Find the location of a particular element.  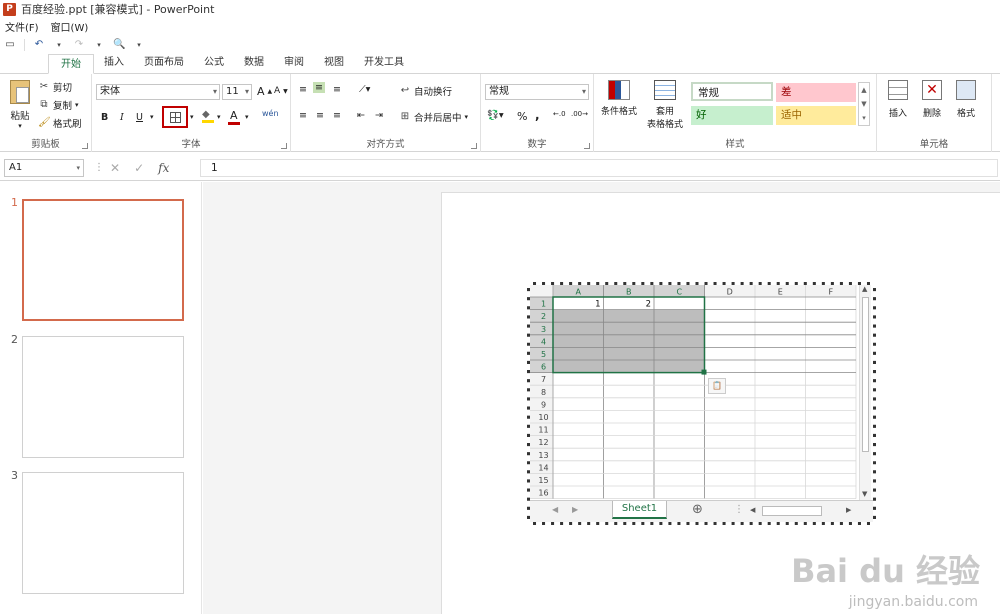

alignment-launcher-icon is located at coordinates (474, 146).